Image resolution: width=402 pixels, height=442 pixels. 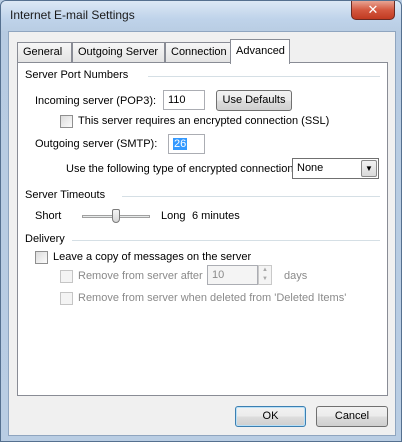 I want to click on outgoing-port-input: 26, so click(x=186, y=144).